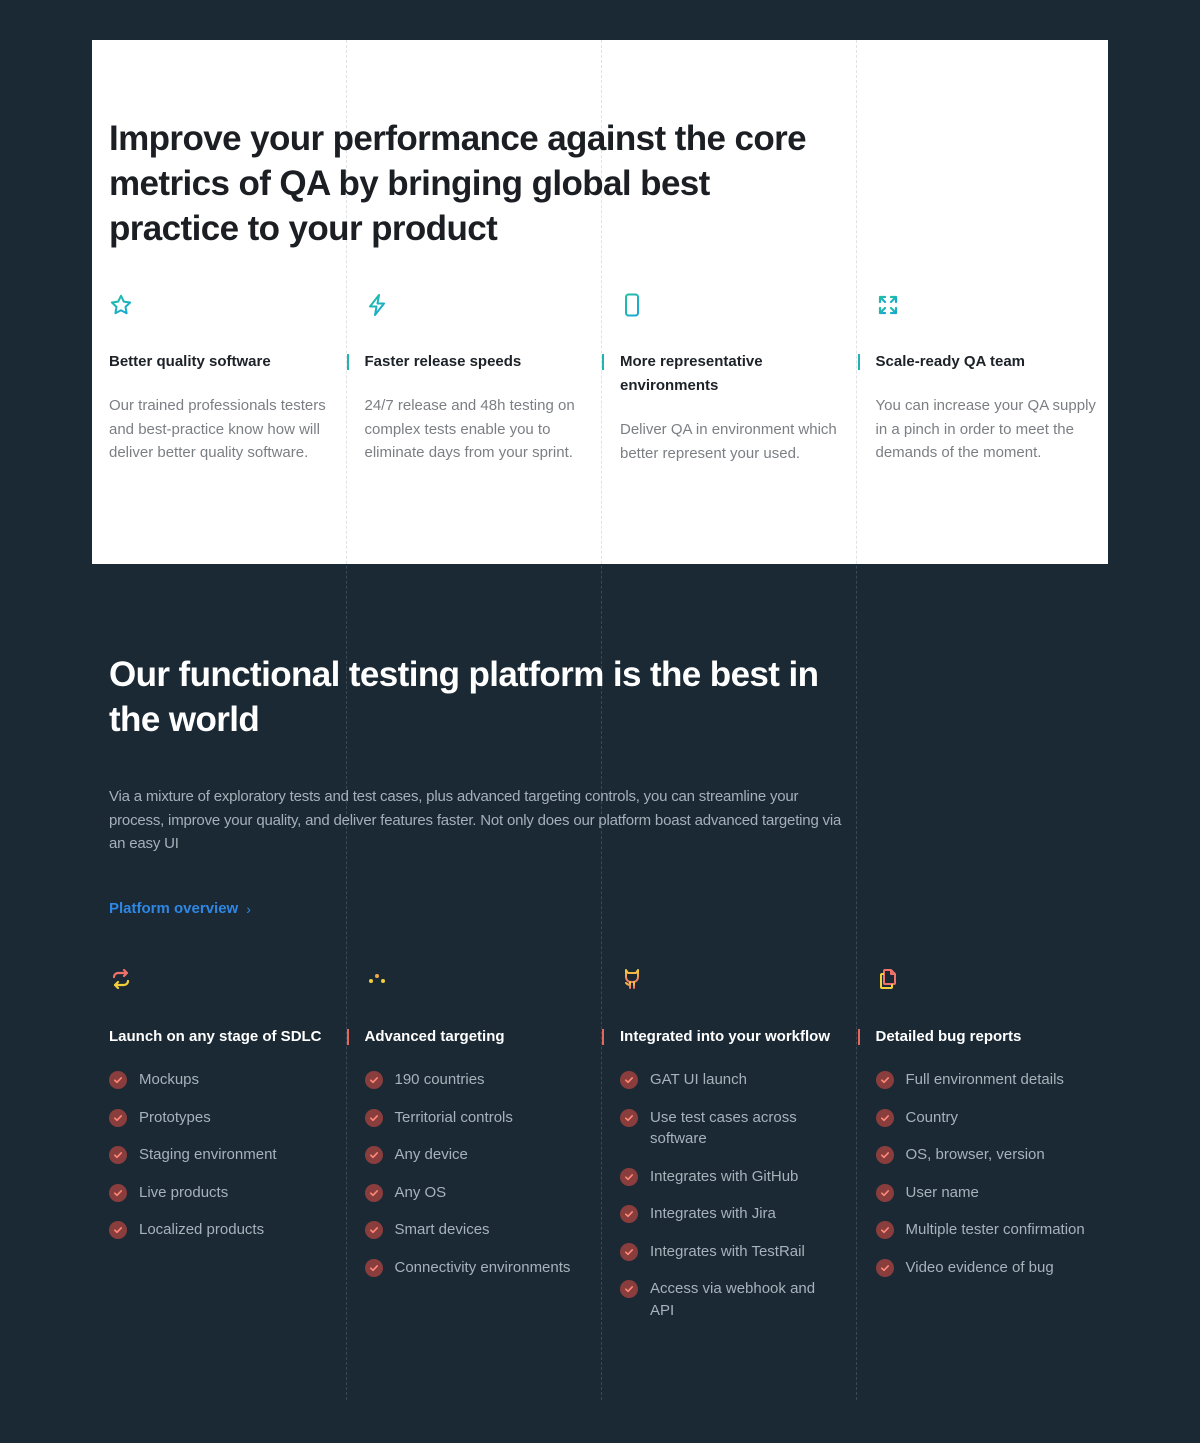  Describe the element at coordinates (475, 305) in the screenshot. I see `lightning-icon` at that location.